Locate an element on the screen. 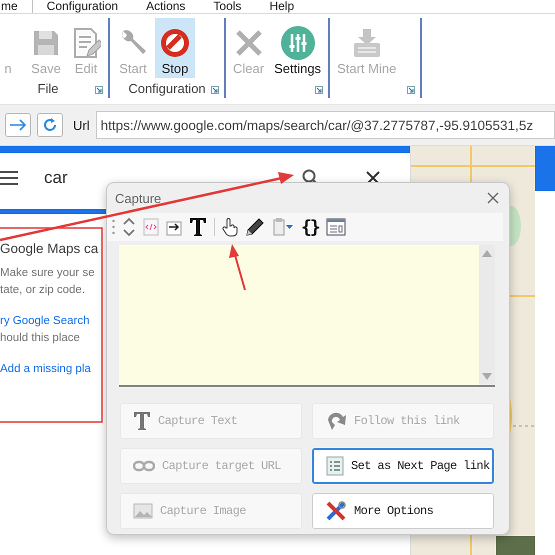  result-link: ry Google Search is located at coordinates (53, 321).